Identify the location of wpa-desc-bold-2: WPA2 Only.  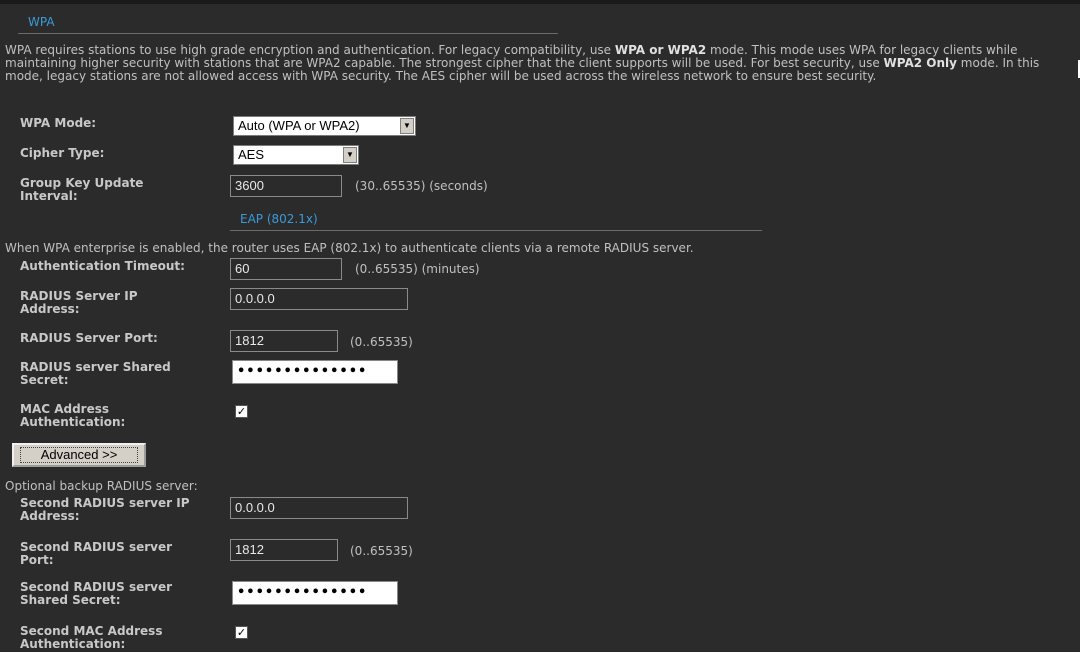
(920, 63).